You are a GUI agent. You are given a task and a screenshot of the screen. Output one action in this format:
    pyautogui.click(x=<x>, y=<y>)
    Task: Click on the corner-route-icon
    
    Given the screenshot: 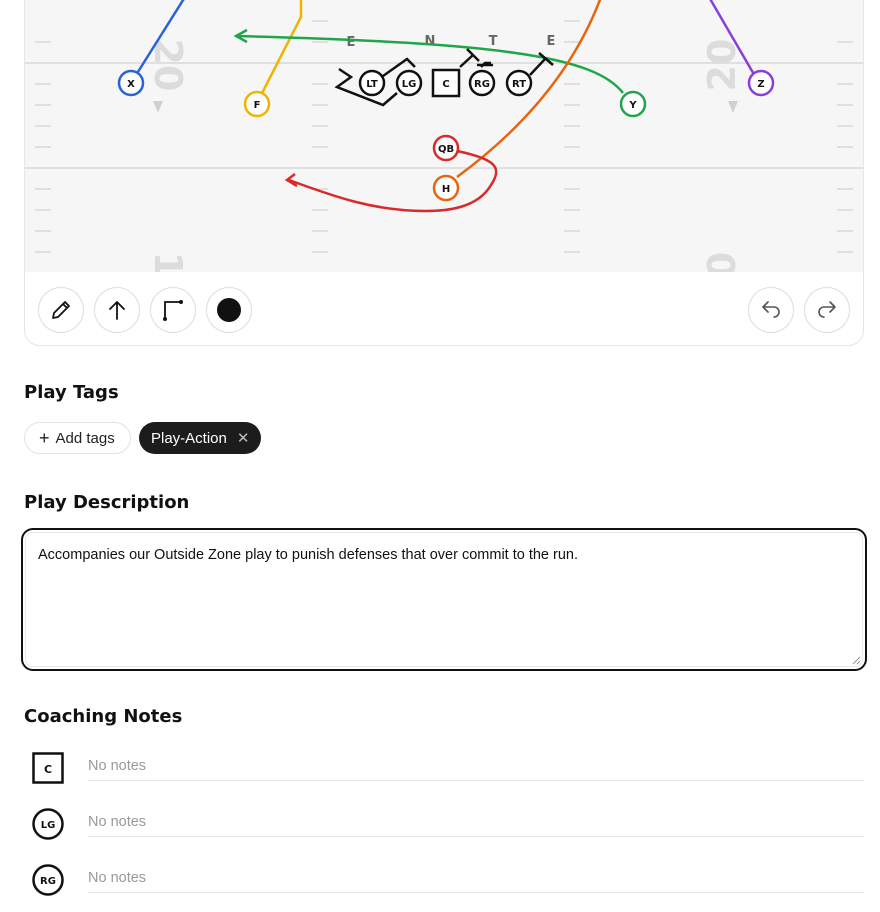 What is the action you would take?
    pyautogui.click(x=173, y=310)
    